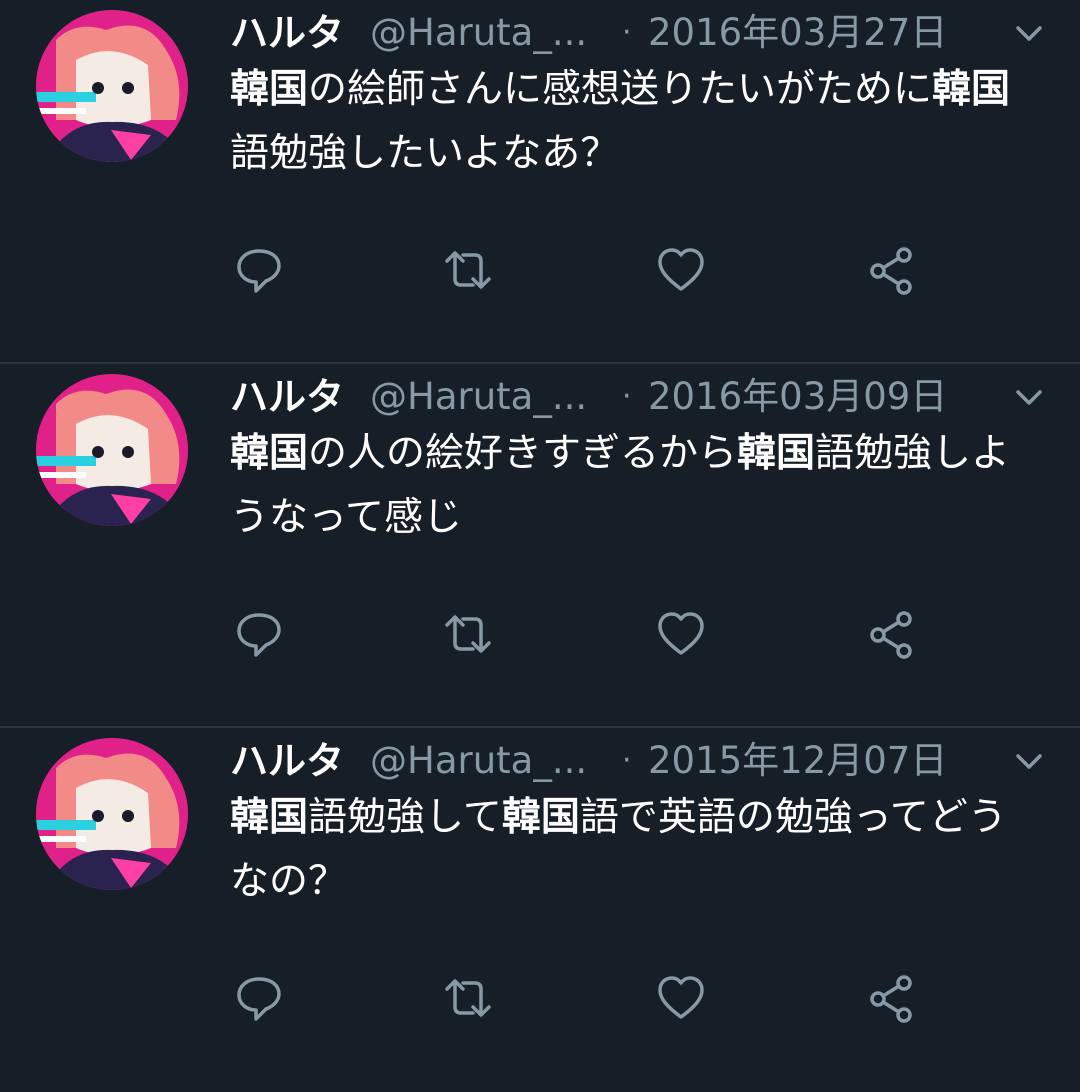 This screenshot has height=1092, width=1080. Describe the element at coordinates (625, 486) in the screenshot. I see `tweet-text: 韓国の人の絵好きすぎるから韓国語勉強しようなって感じ` at that location.